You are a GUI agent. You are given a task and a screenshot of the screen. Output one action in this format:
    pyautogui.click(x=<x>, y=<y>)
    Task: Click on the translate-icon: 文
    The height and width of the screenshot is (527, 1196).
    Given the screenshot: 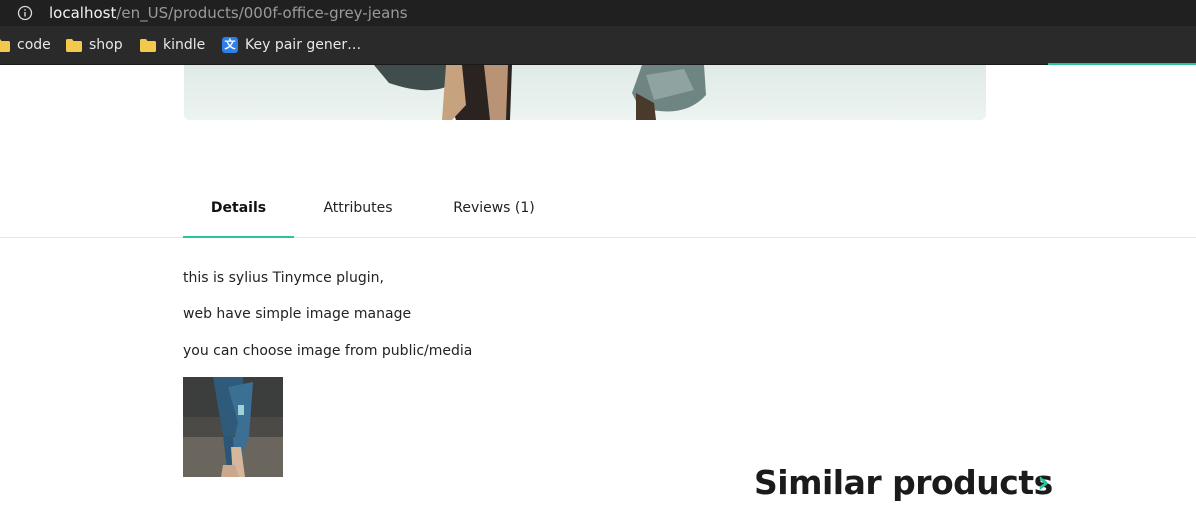 What is the action you would take?
    pyautogui.click(x=230, y=45)
    